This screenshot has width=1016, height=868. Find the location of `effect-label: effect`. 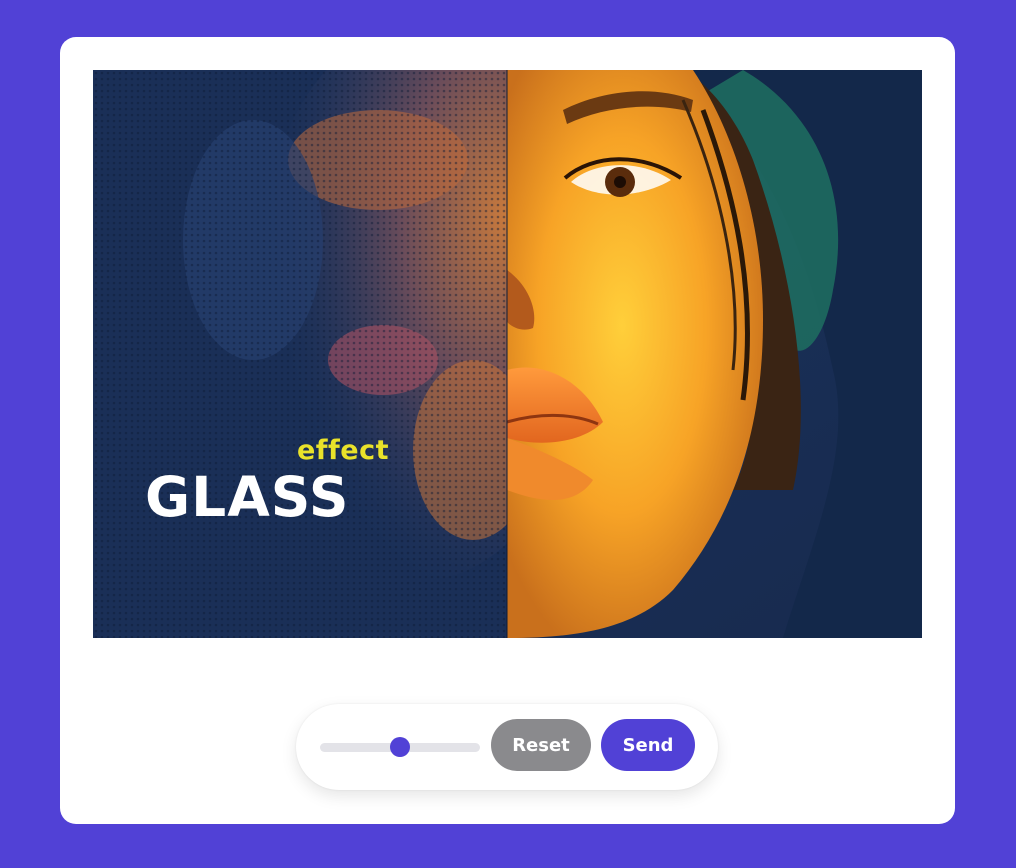

effect-label: effect is located at coordinates (342, 450).